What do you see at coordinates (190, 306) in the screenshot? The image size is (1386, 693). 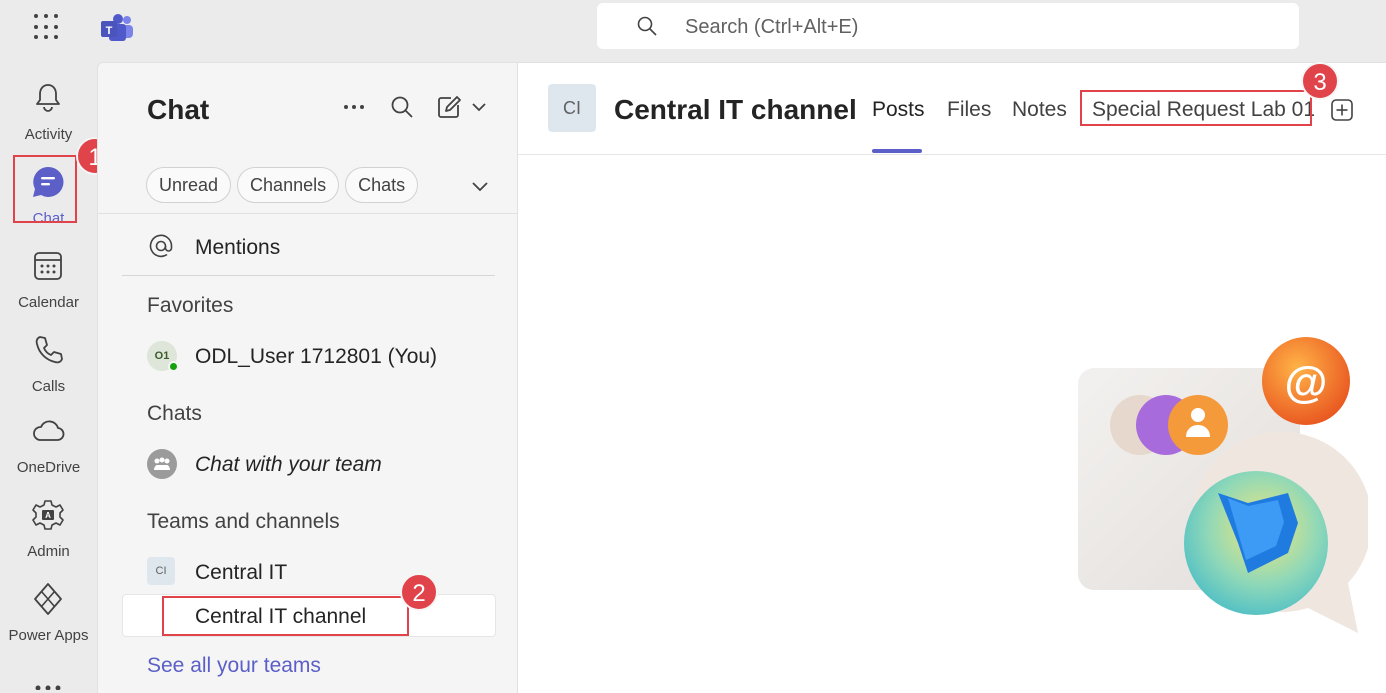 I see `section-favorites: Favorites` at bounding box center [190, 306].